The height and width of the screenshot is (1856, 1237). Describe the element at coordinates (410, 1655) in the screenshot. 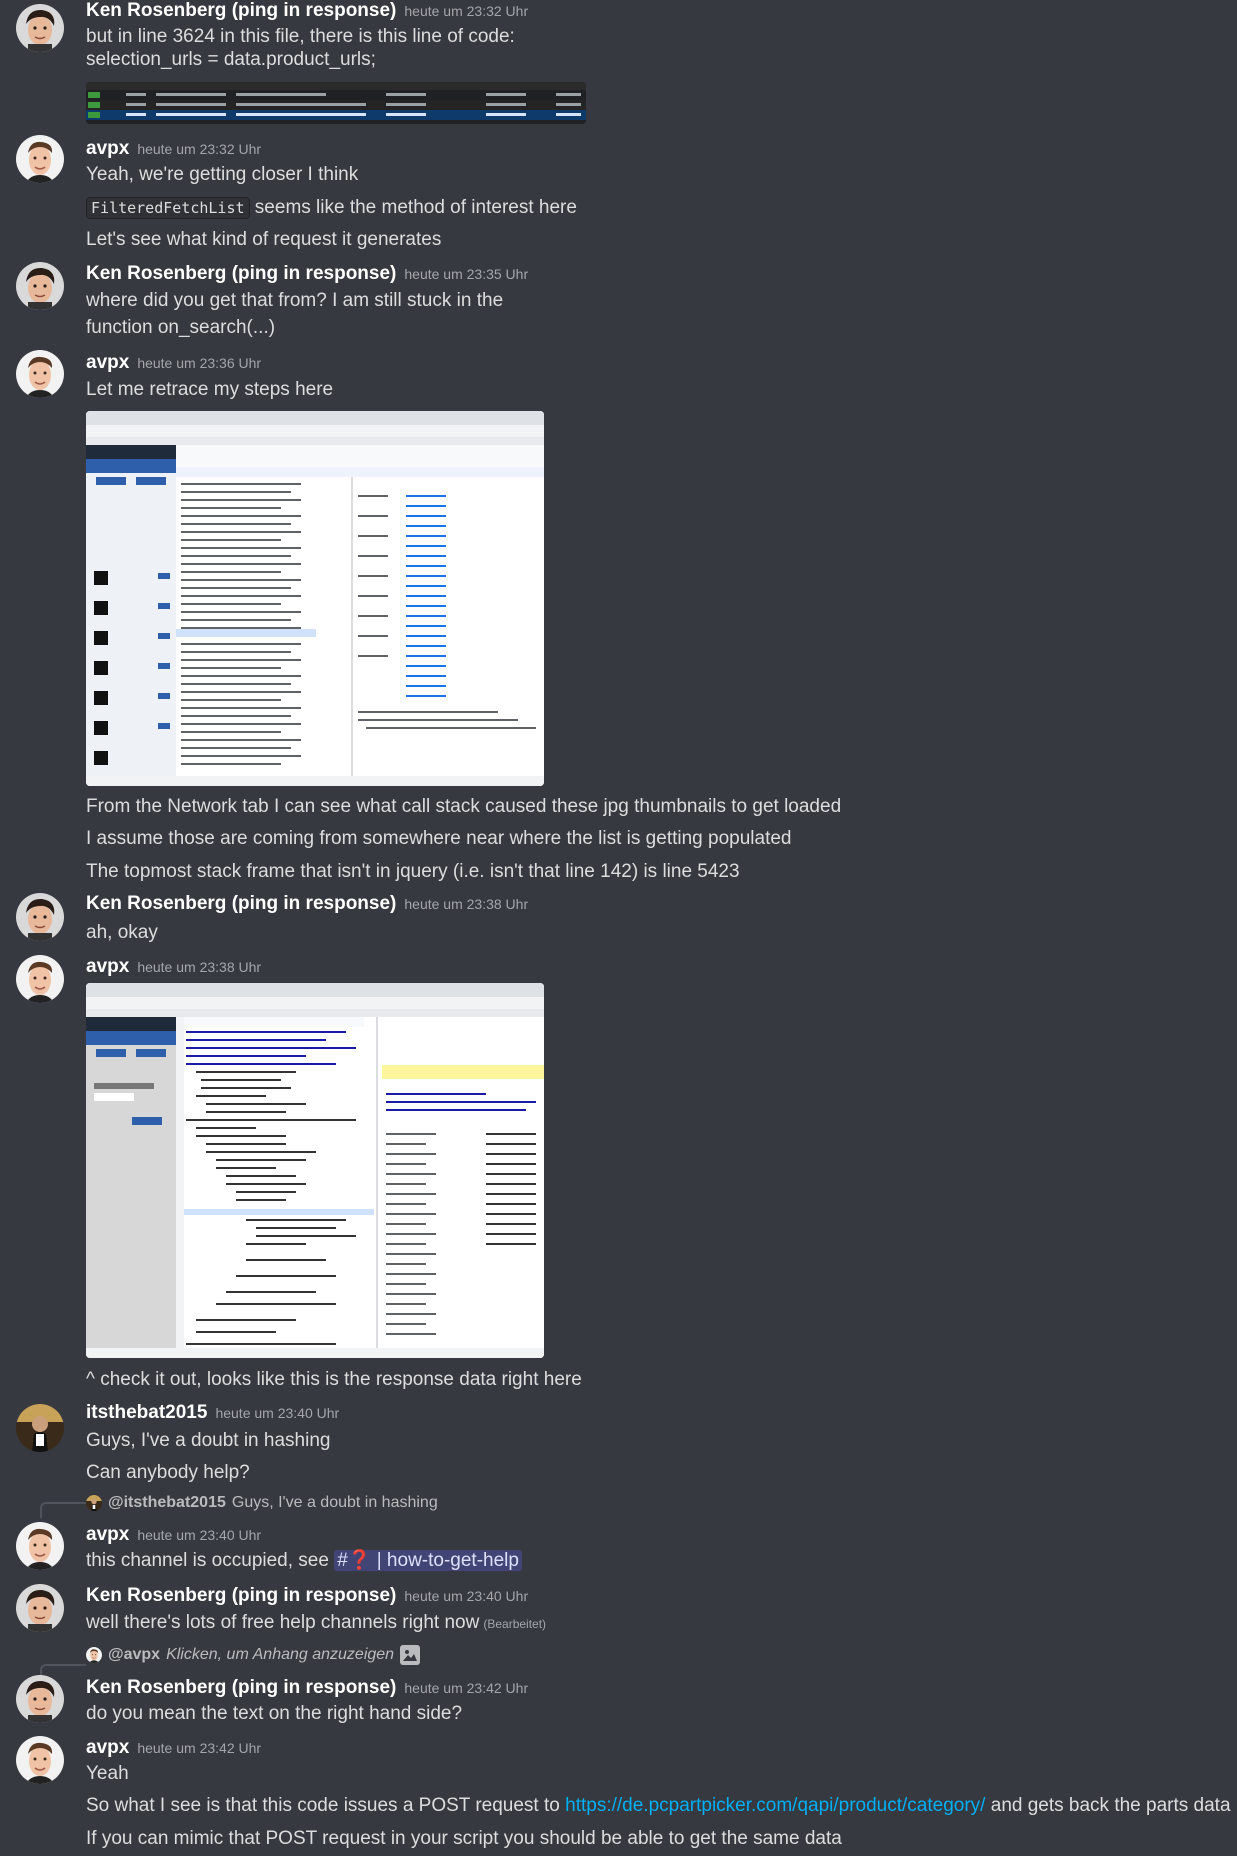

I see `image-icon` at that location.